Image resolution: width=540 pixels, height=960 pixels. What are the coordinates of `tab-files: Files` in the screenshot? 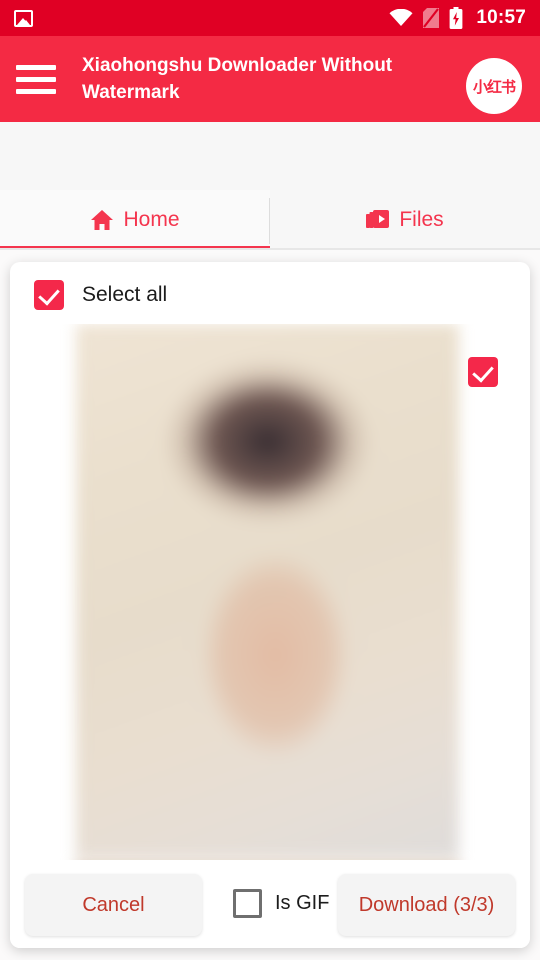 It's located at (405, 220).